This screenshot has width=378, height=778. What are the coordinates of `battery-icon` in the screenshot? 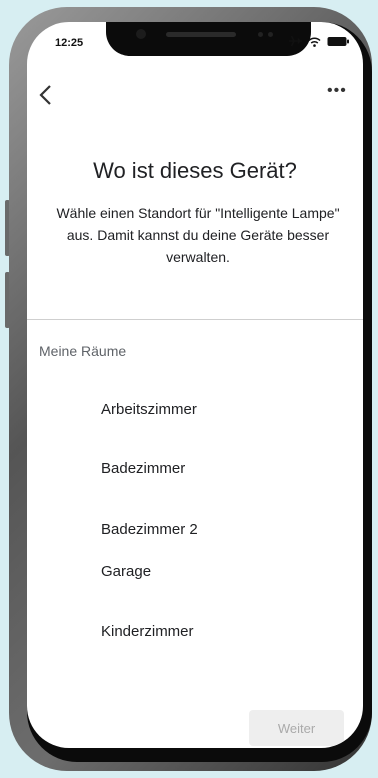 It's located at (338, 41).